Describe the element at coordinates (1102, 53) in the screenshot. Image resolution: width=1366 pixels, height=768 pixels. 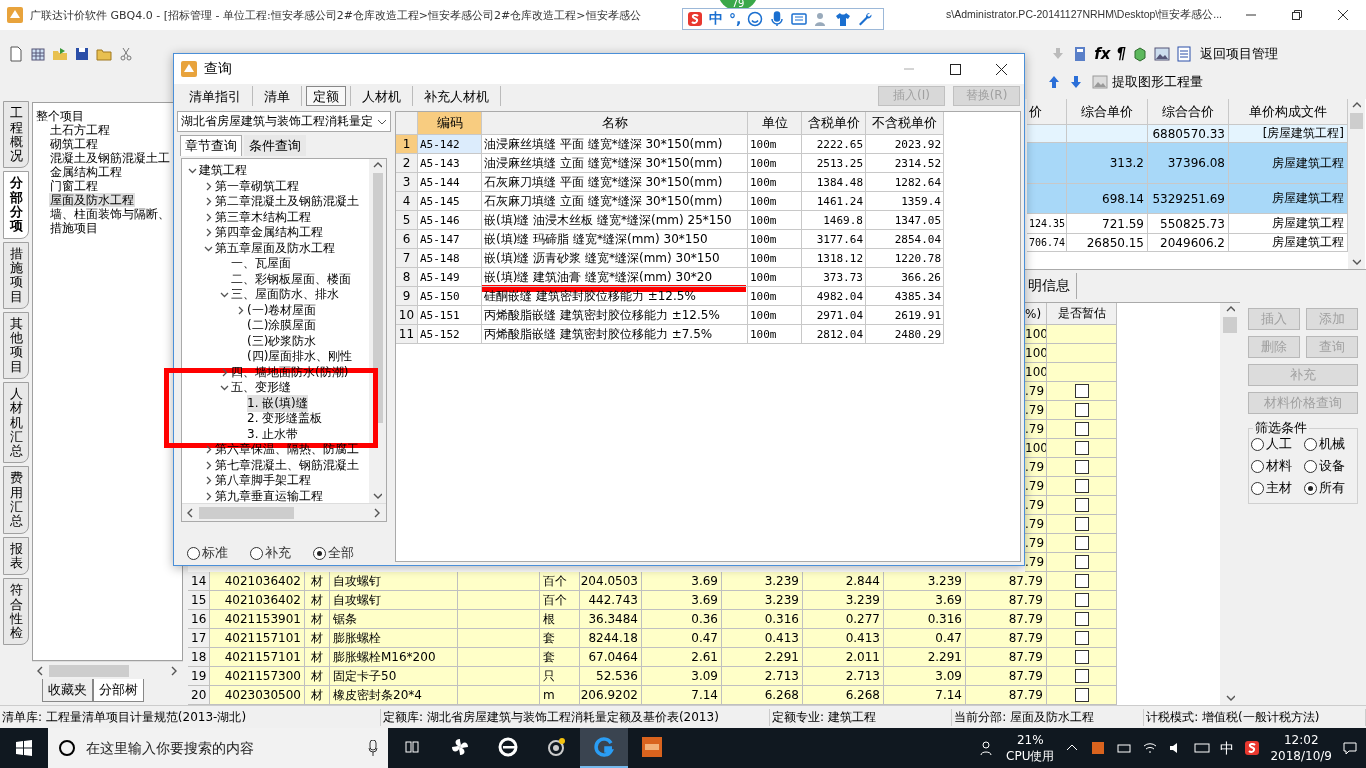
I see `formula-button: fx` at that location.